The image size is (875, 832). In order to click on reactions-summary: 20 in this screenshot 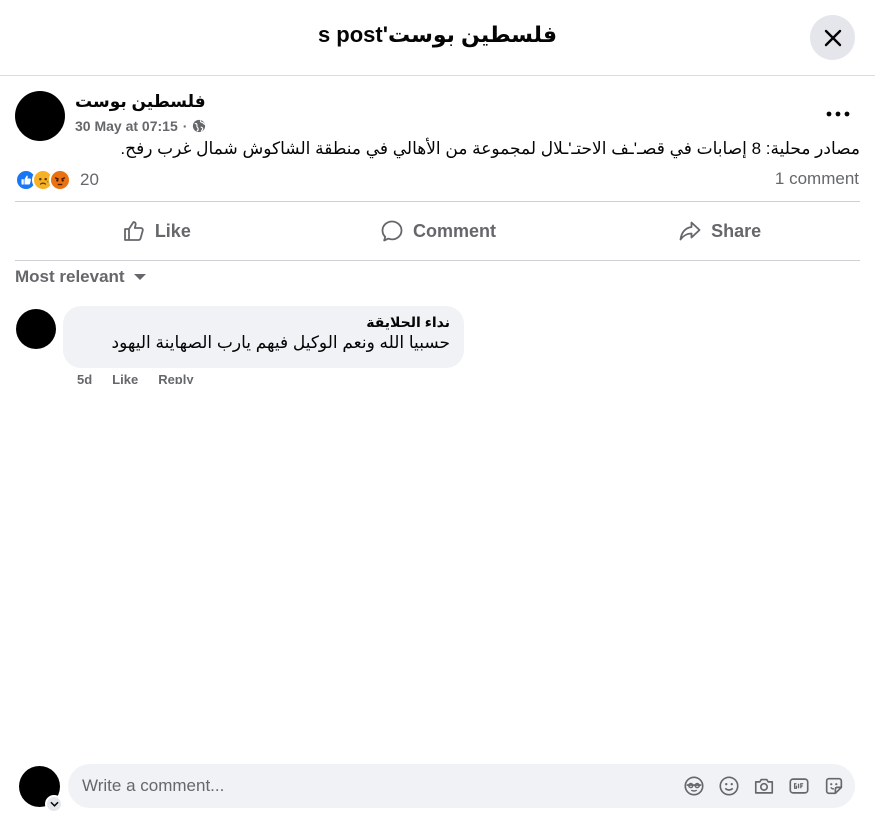, I will do `click(57, 180)`.